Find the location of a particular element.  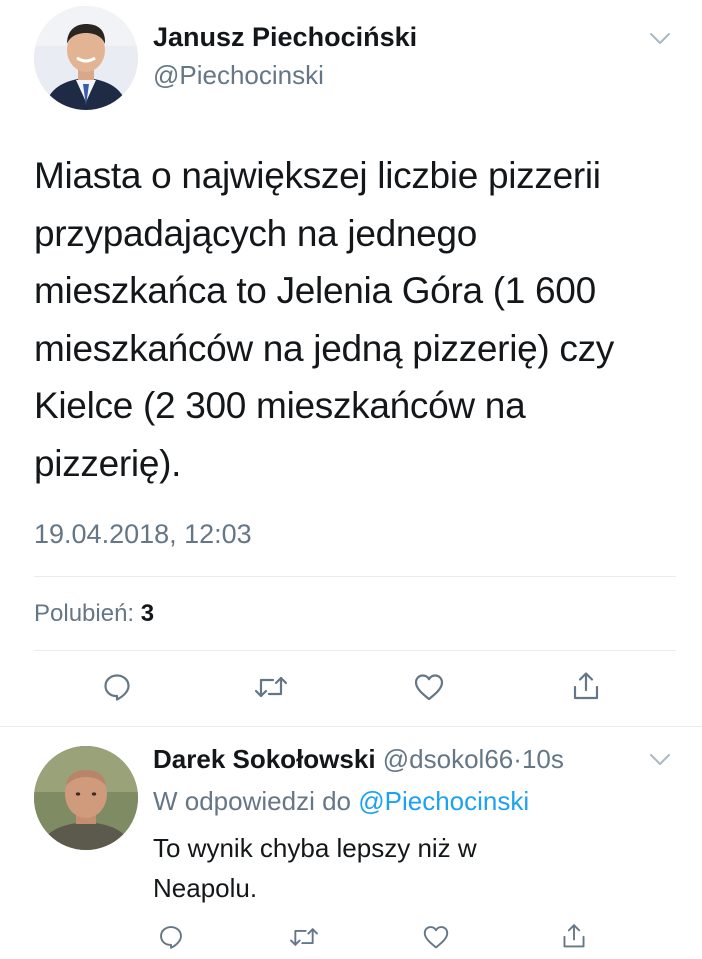

author-avatar-image is located at coordinates (86, 58).